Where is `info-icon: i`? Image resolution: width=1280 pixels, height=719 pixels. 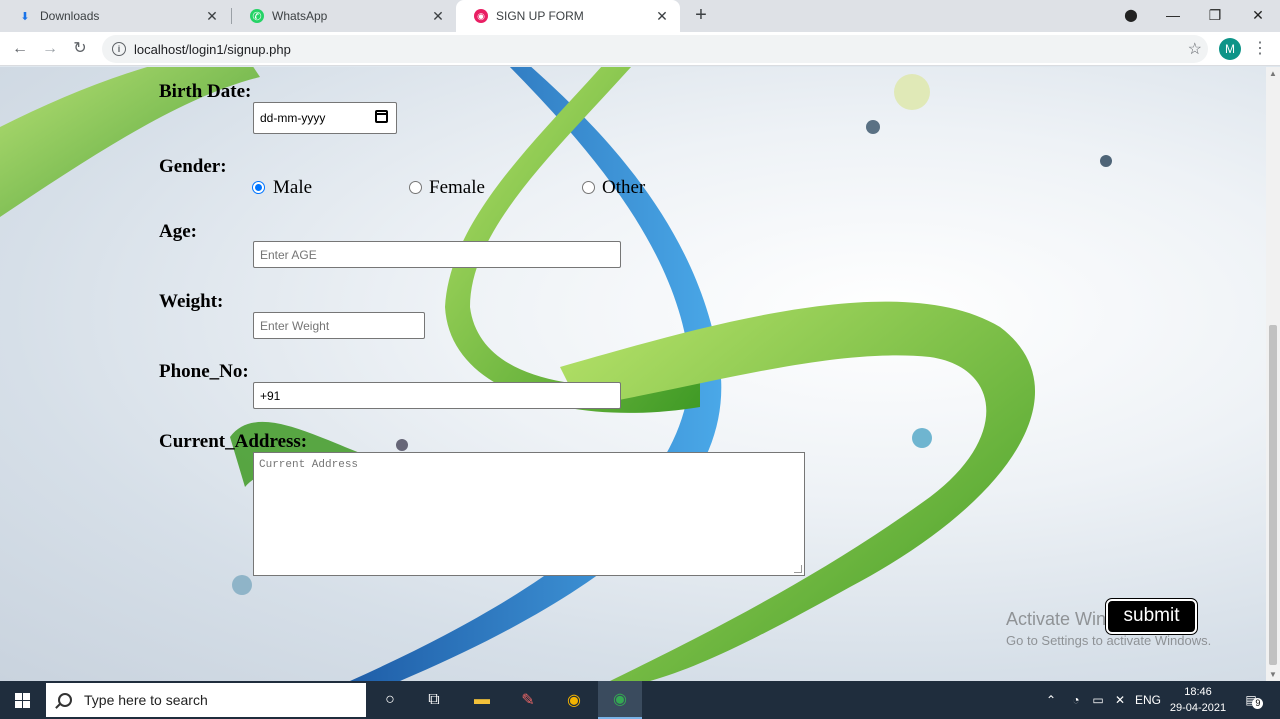
info-icon: i is located at coordinates (119, 49).